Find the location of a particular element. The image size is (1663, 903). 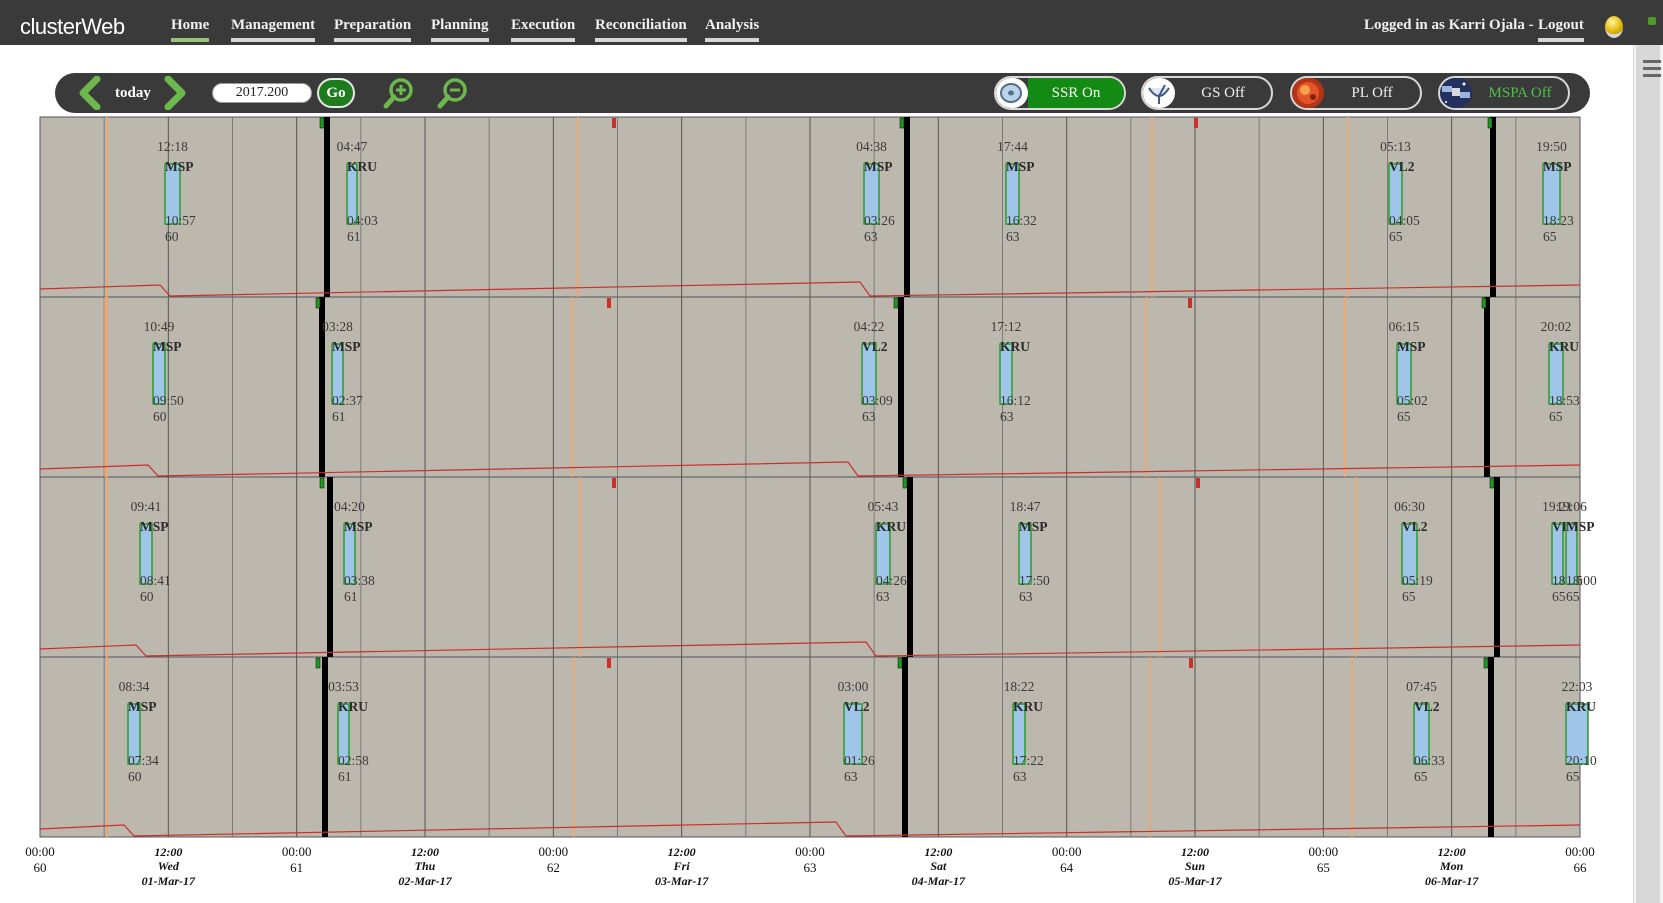

axis-day-label: Mon is located at coordinates (1451, 866).